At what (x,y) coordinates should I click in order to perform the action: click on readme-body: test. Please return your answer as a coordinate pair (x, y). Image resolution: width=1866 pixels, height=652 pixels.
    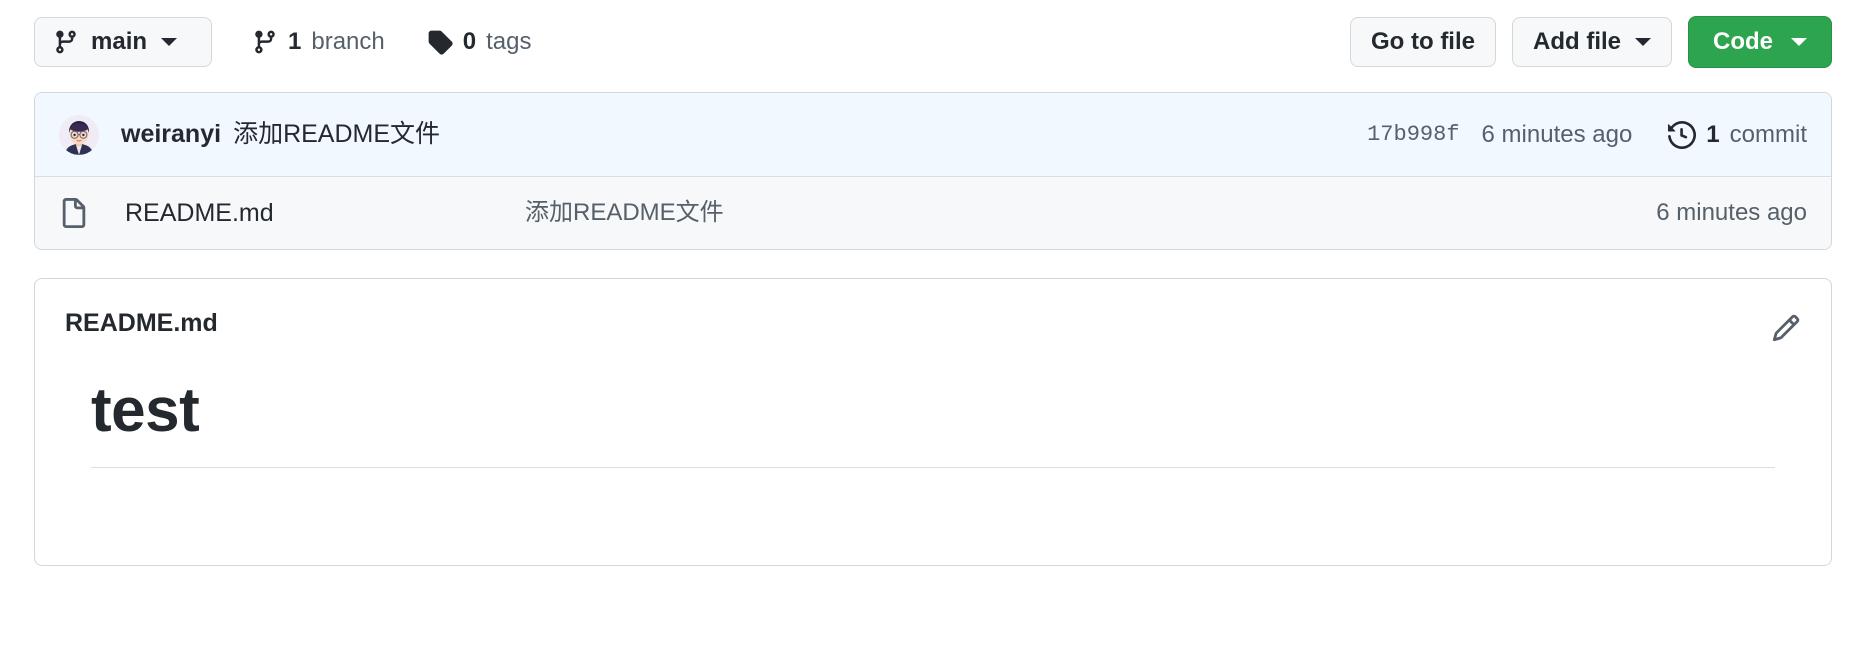
    Looking at the image, I should click on (933, 422).